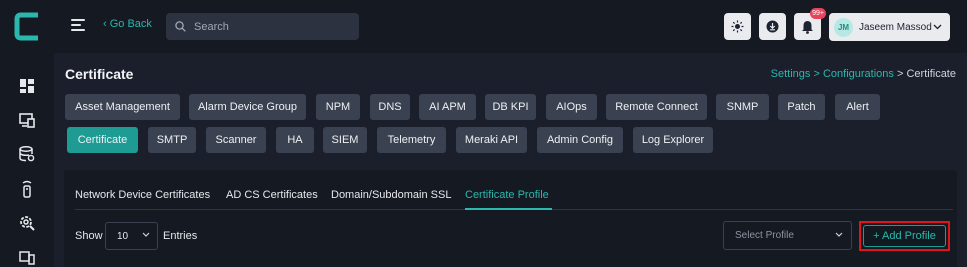 The height and width of the screenshot is (267, 967). What do you see at coordinates (89, 236) in the screenshot?
I see `show-label: Show` at bounding box center [89, 236].